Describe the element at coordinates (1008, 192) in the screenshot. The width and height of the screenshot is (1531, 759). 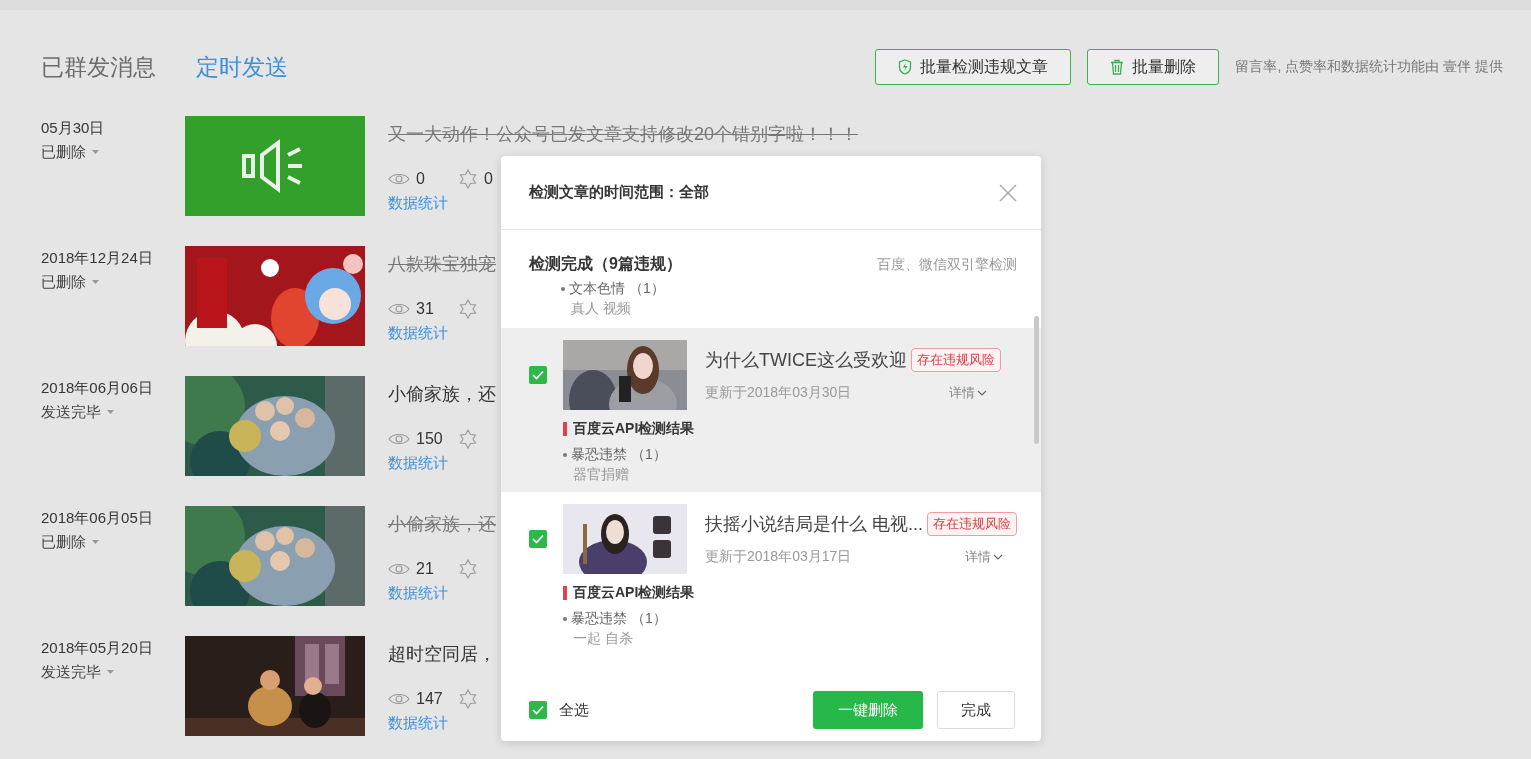
I see `close-icon` at that location.